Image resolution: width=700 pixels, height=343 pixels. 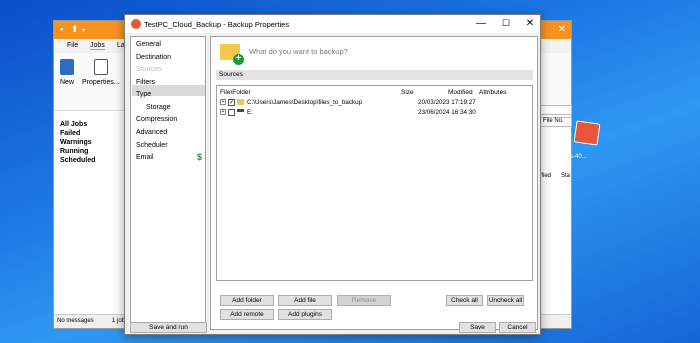 I want to click on check-all-button: Check all, so click(x=464, y=300).